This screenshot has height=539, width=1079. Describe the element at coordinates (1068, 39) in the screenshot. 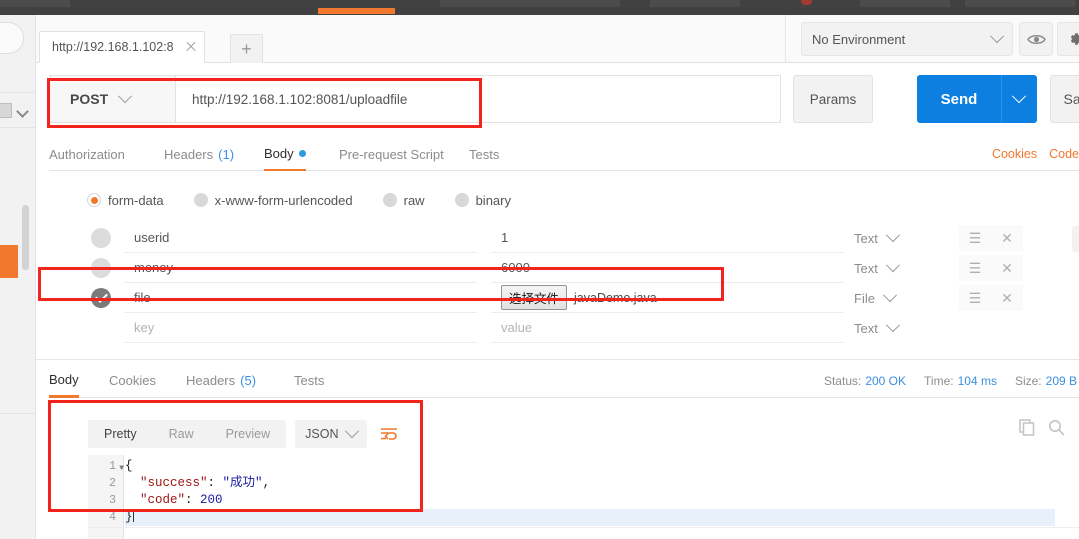

I see `gear-icon` at that location.